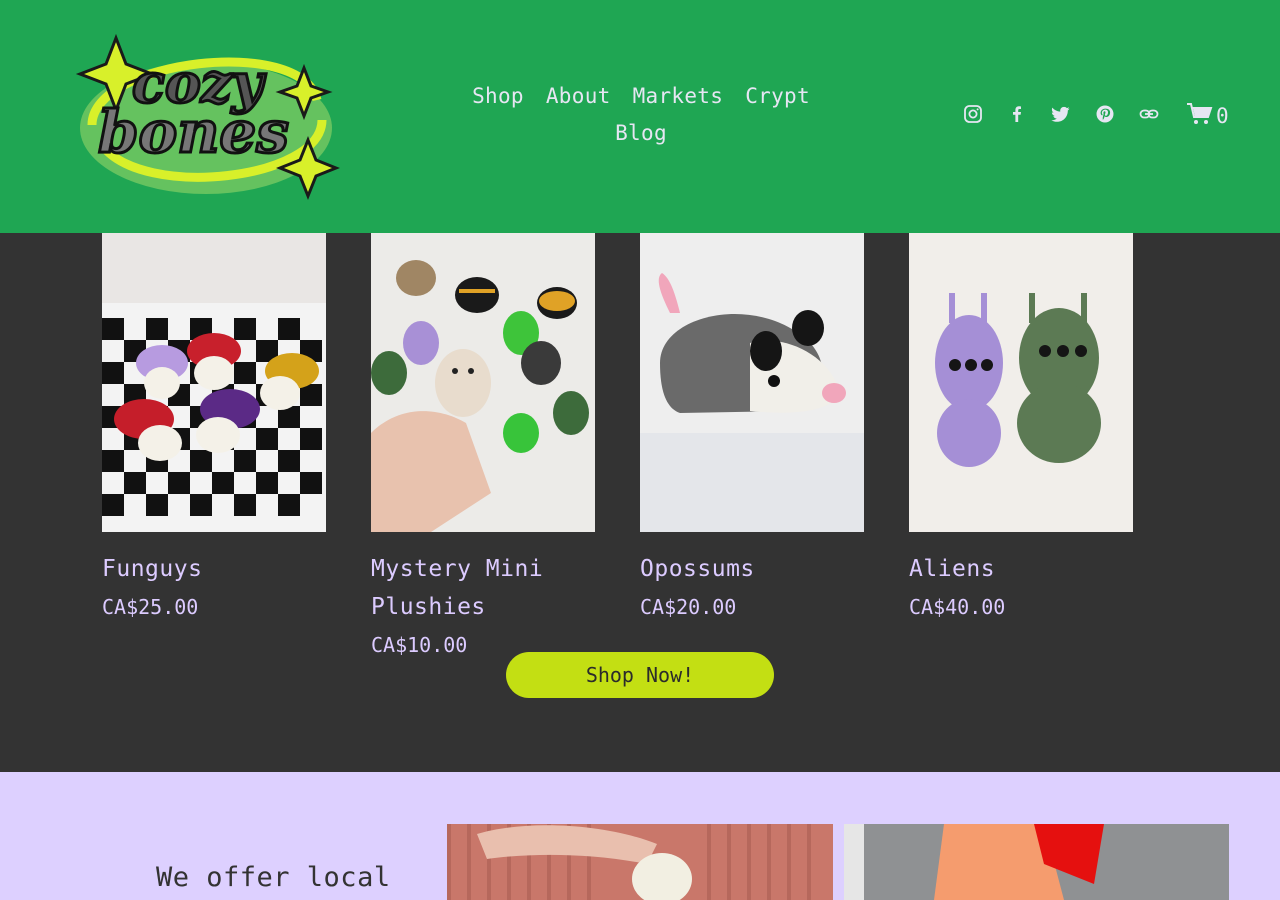  I want to click on product-card: Aliens CA$40.00, so click(1021, 429).